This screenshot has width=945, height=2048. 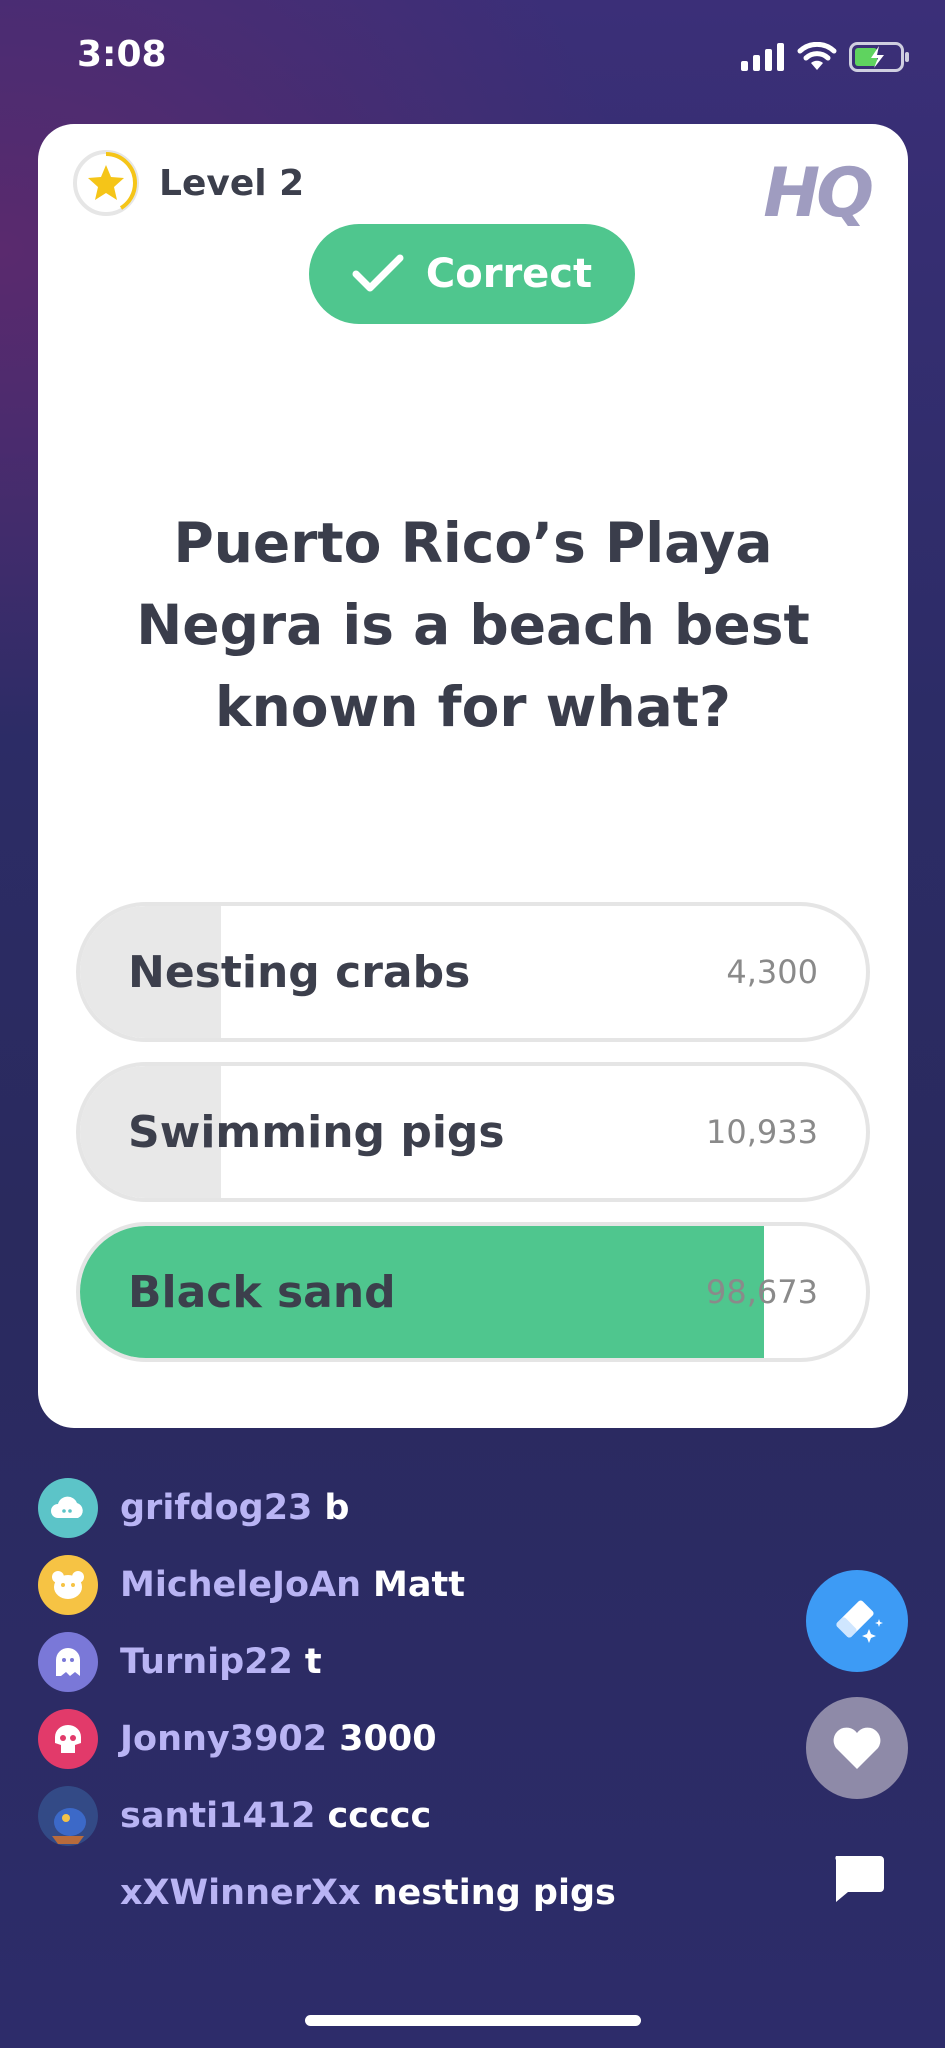 What do you see at coordinates (206, 1662) in the screenshot?
I see `chat-username: Turnip22` at bounding box center [206, 1662].